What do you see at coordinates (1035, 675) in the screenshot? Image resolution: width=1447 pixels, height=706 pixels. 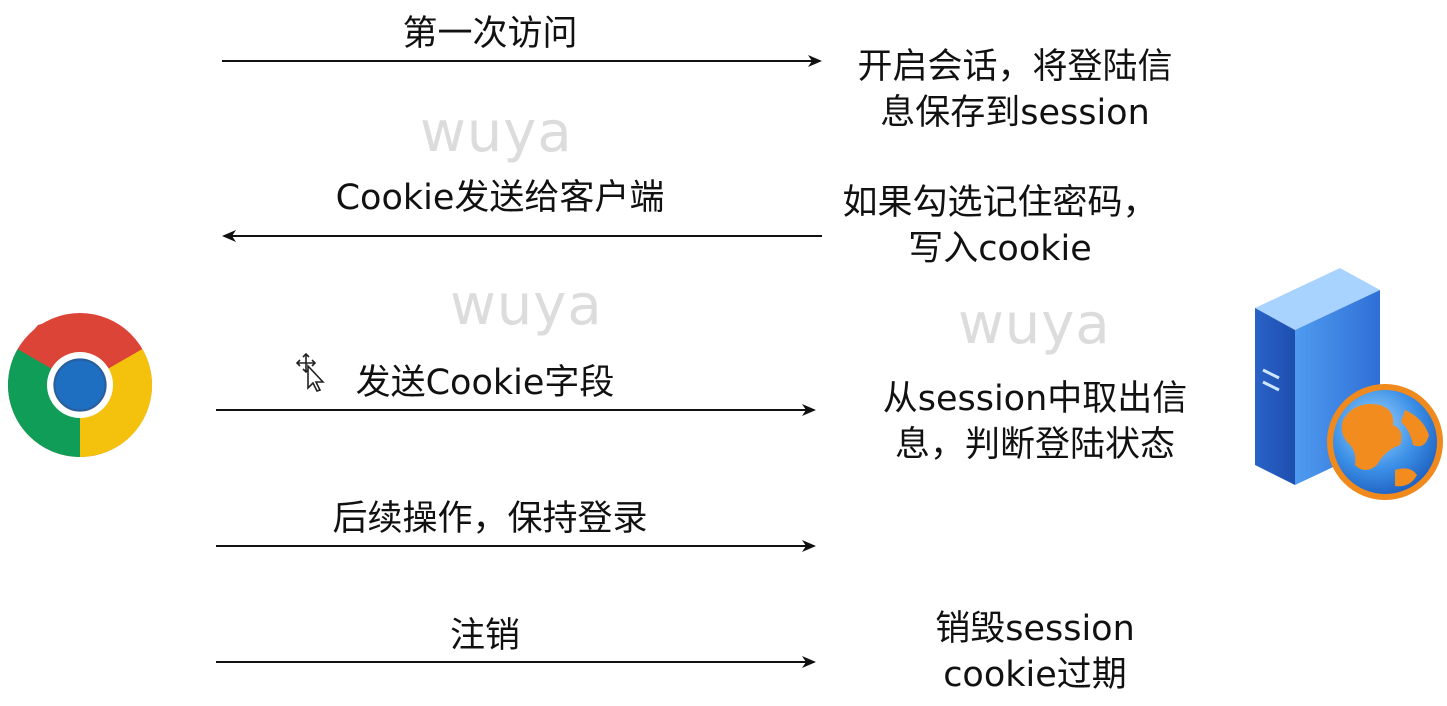 I see `server-note-line: cookie过期` at bounding box center [1035, 675].